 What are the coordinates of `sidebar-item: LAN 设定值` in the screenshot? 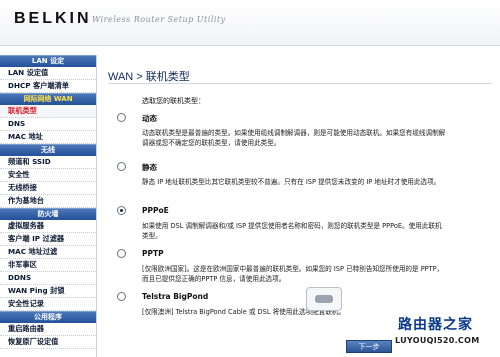 It's located at (48, 73).